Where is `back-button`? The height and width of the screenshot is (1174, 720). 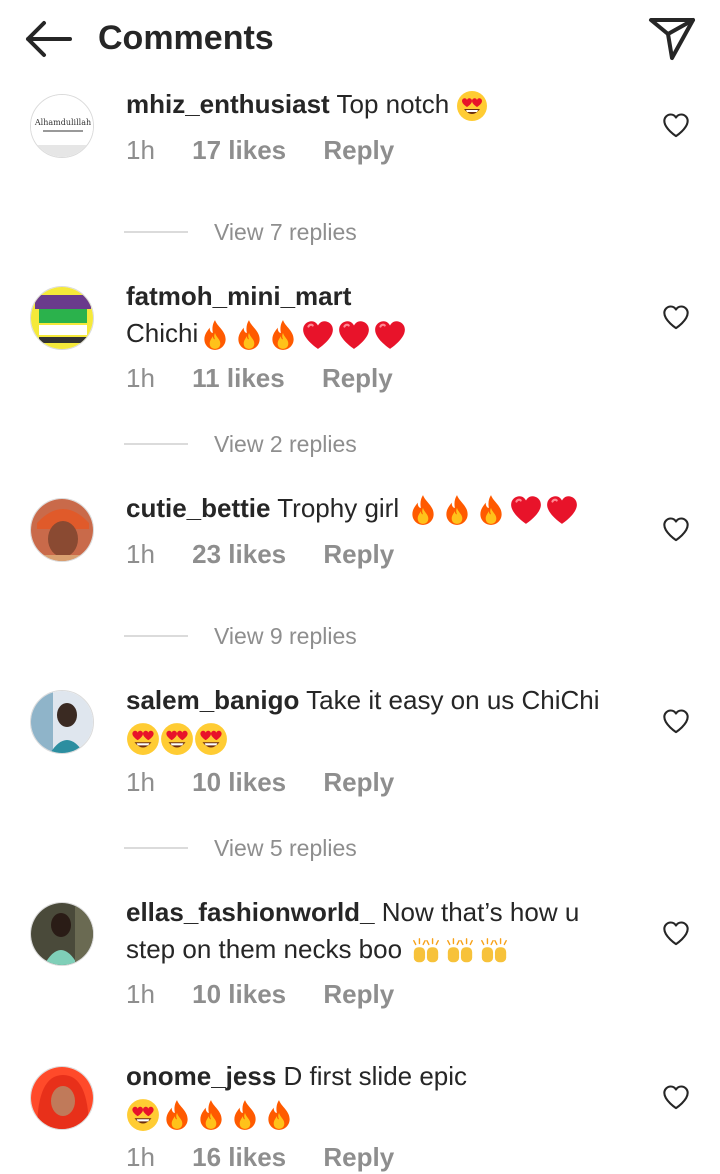 back-button is located at coordinates (48, 39).